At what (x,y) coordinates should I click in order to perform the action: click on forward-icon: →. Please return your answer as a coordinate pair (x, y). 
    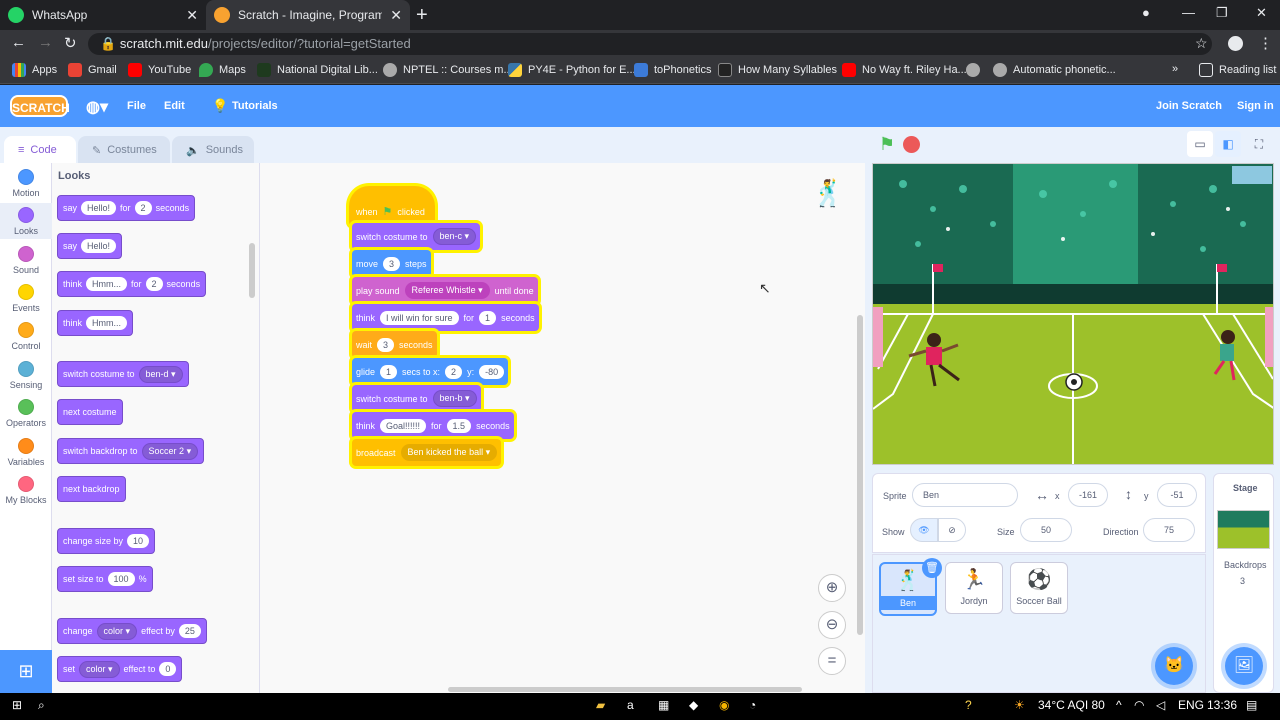
    Looking at the image, I should click on (45, 42).